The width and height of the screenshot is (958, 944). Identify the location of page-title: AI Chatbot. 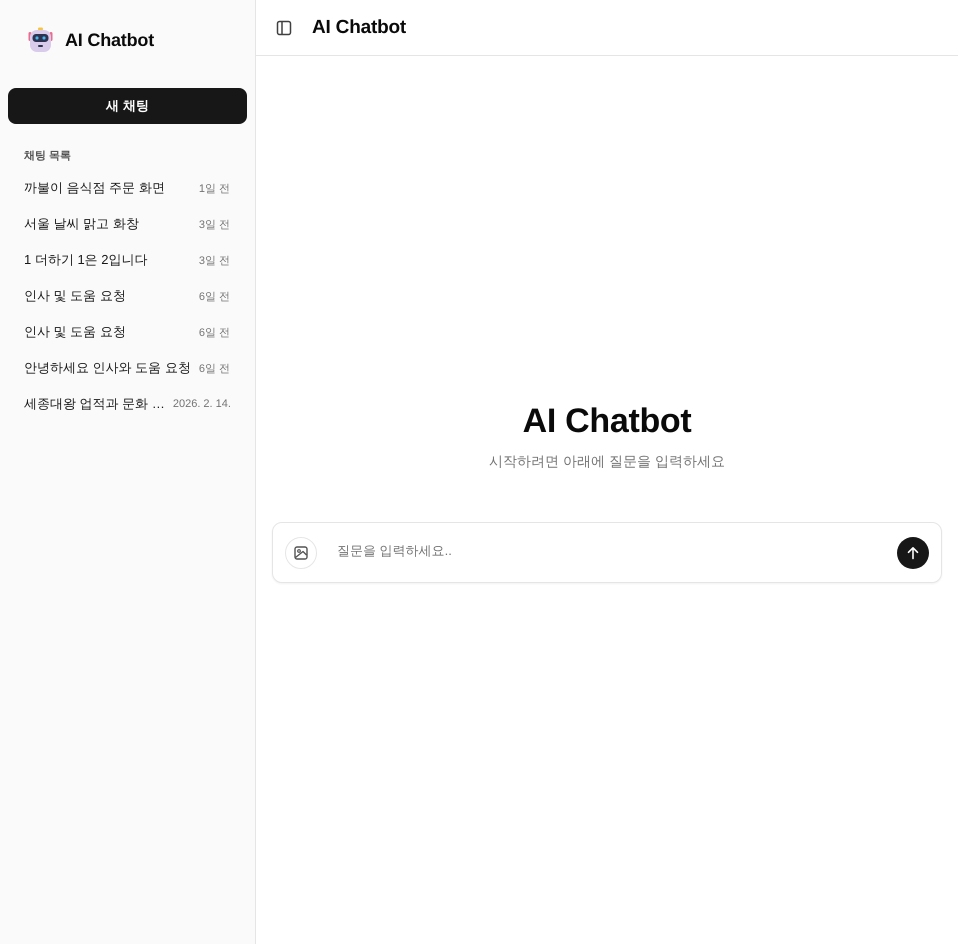
(359, 27).